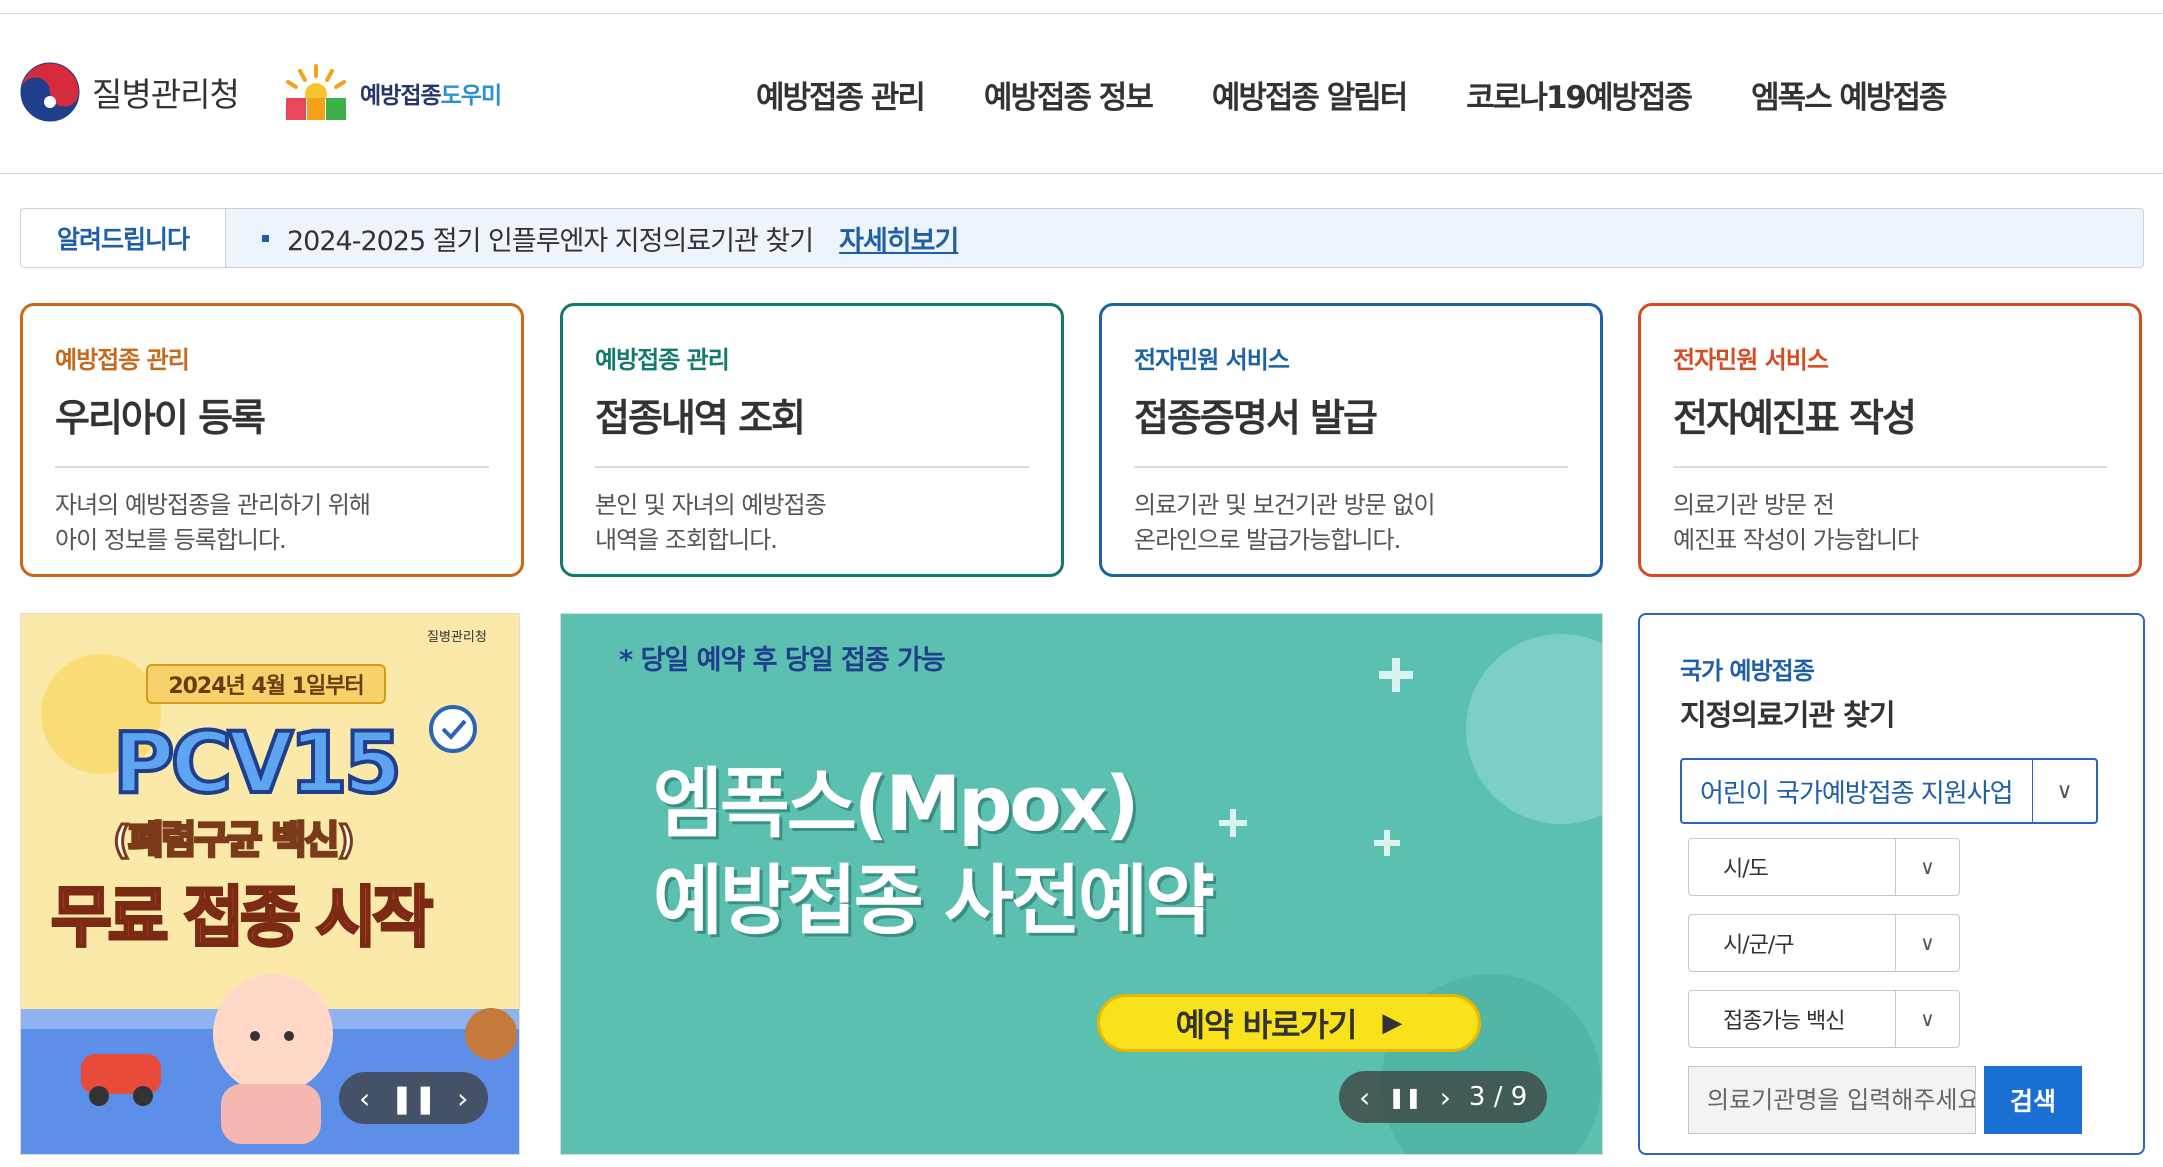  I want to click on card-history-lookup: 예방접종 관리 접종내역 조회 본인 및 자녀의 예방접종 내역을 조회합니다., so click(812, 440).